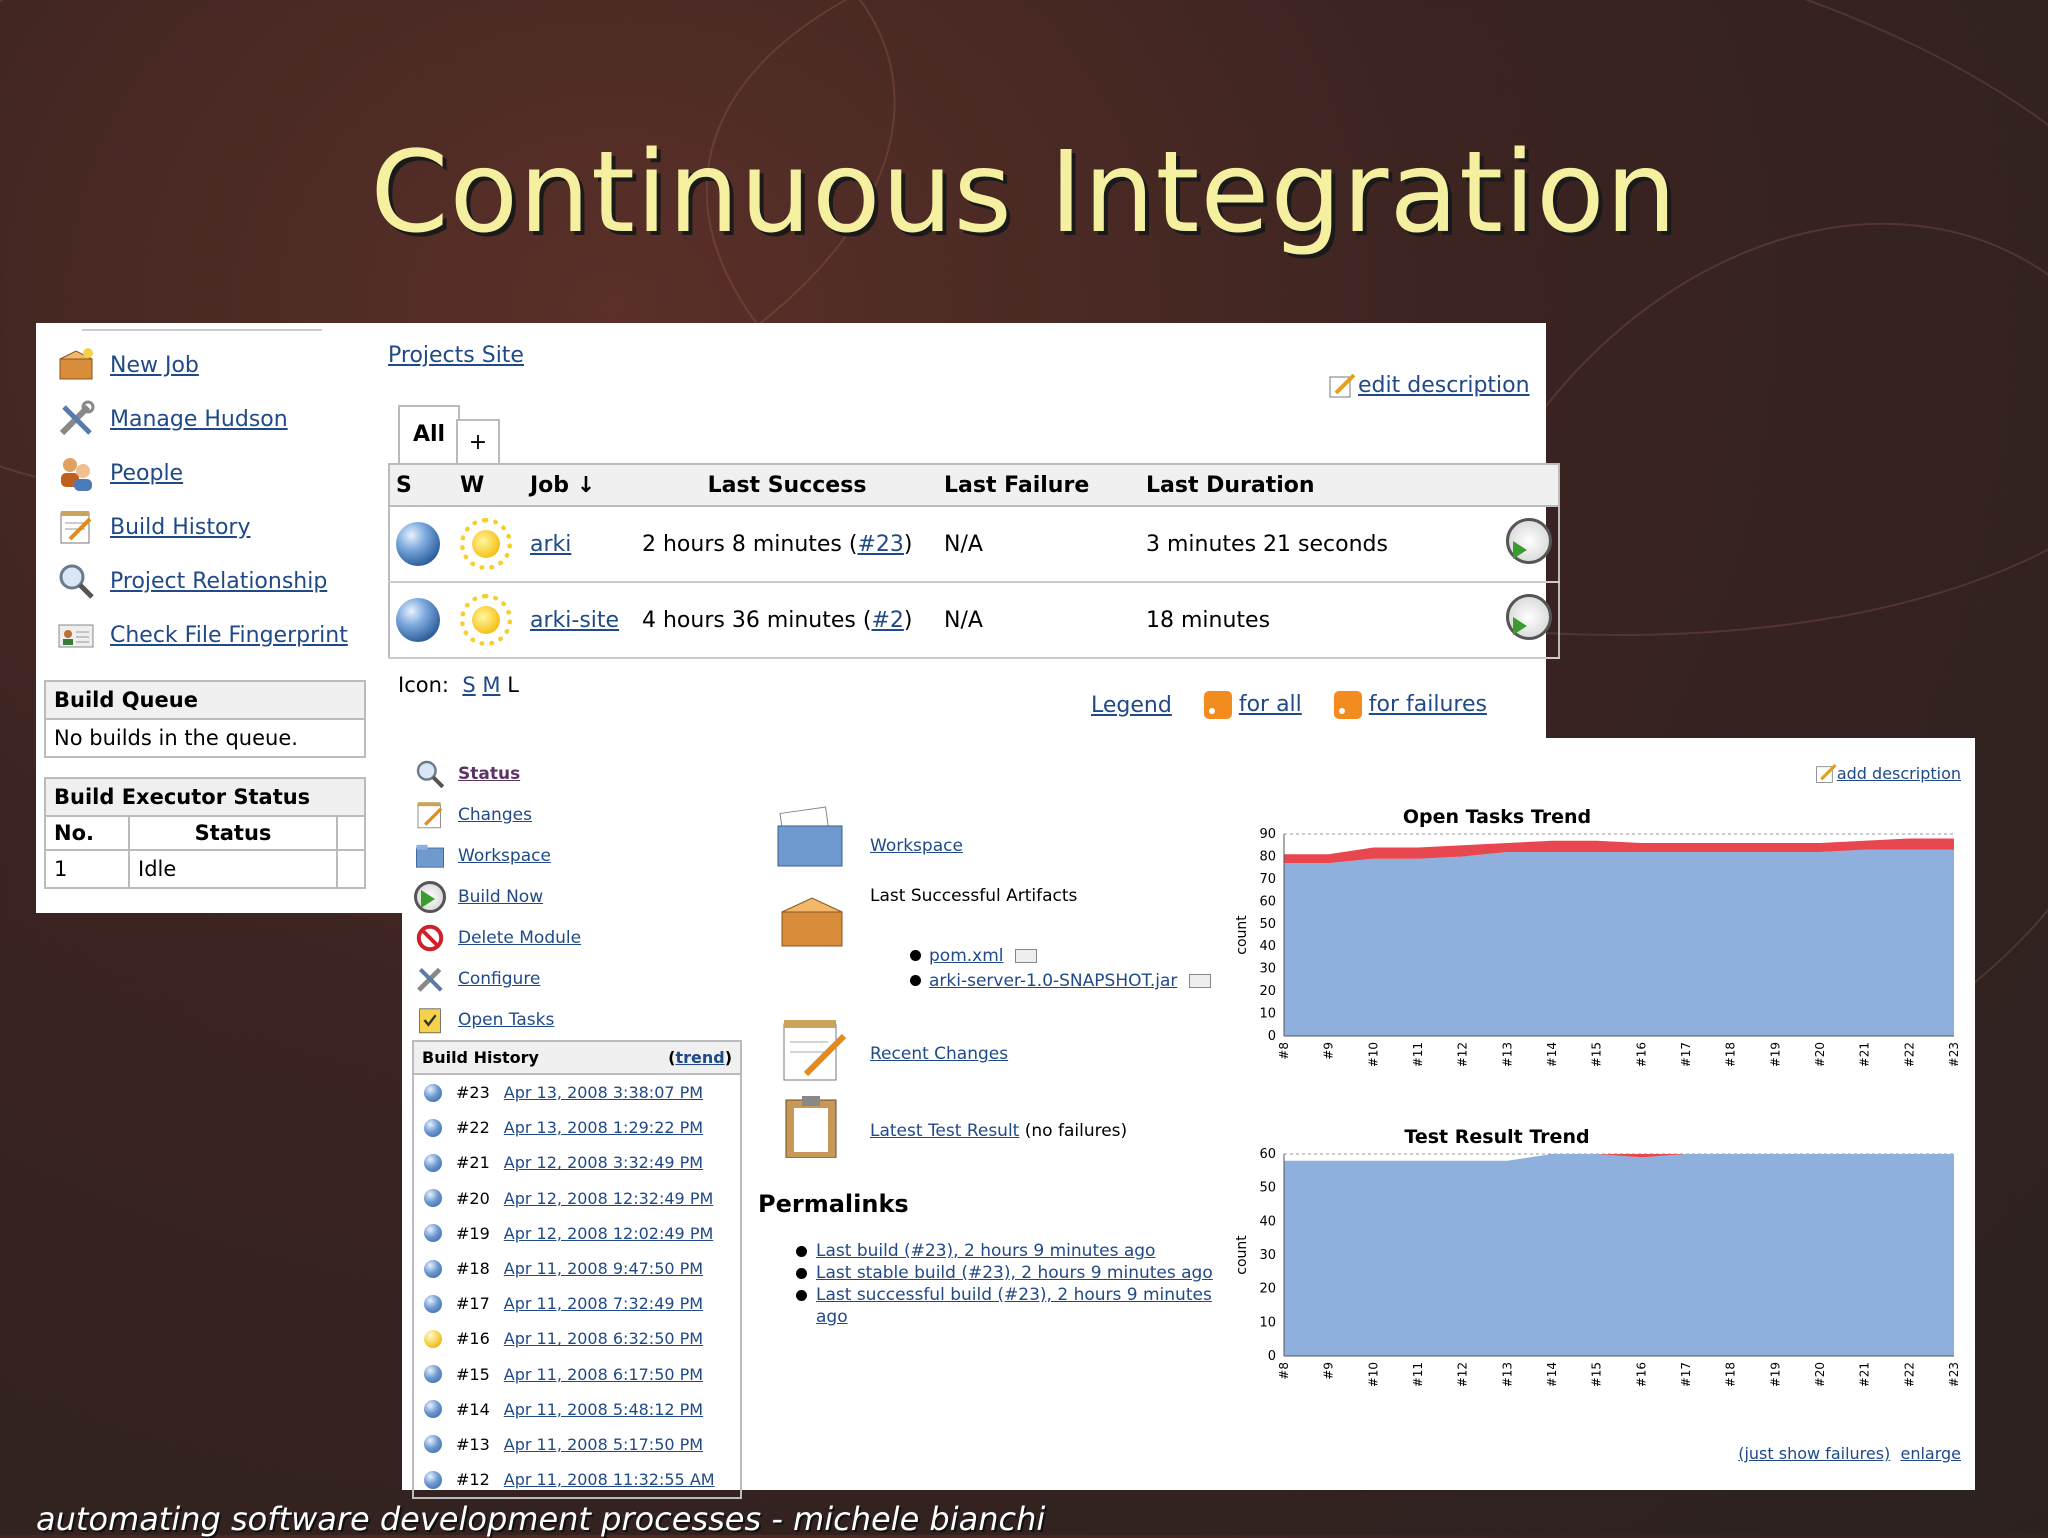 The width and height of the screenshot is (2048, 1538). Describe the element at coordinates (506, 1020) in the screenshot. I see `menu-label: Open Tasks` at that location.